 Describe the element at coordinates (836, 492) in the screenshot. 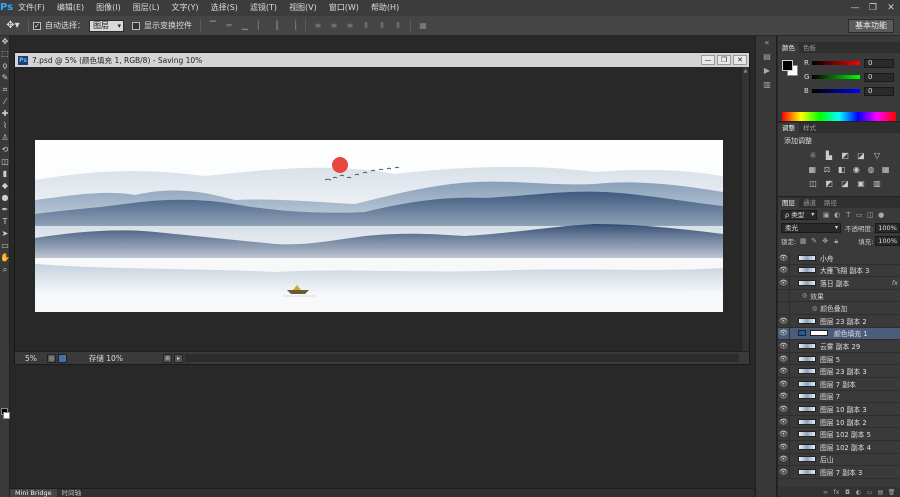

I see `add-style-icon: fx` at that location.